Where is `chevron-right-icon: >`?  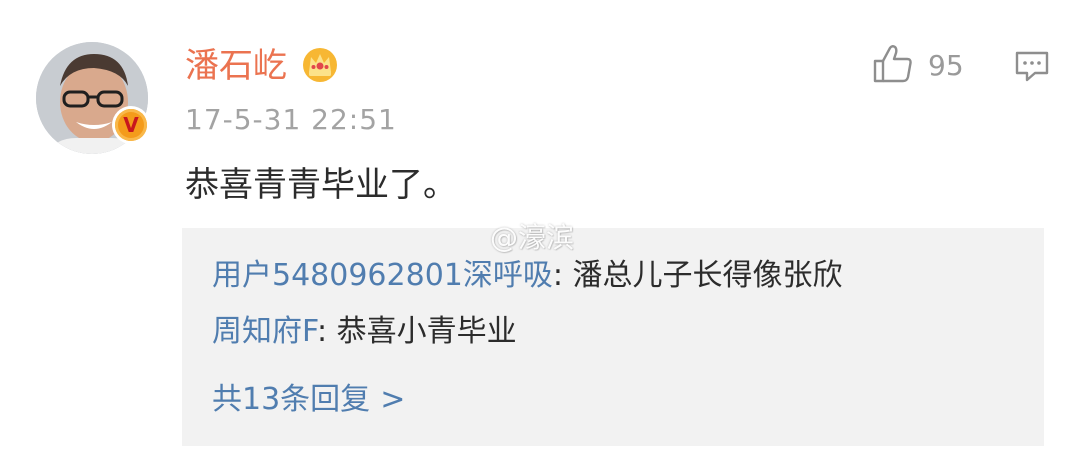
chevron-right-icon: > is located at coordinates (392, 399).